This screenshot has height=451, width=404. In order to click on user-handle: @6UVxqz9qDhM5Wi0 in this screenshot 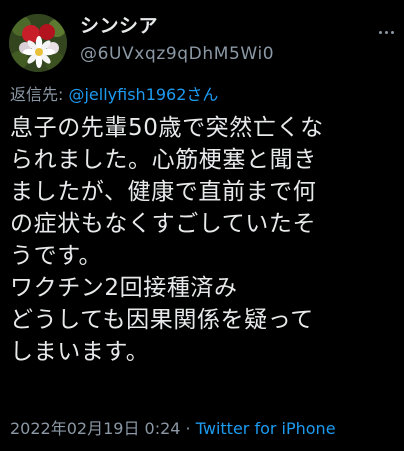, I will do `click(177, 54)`.